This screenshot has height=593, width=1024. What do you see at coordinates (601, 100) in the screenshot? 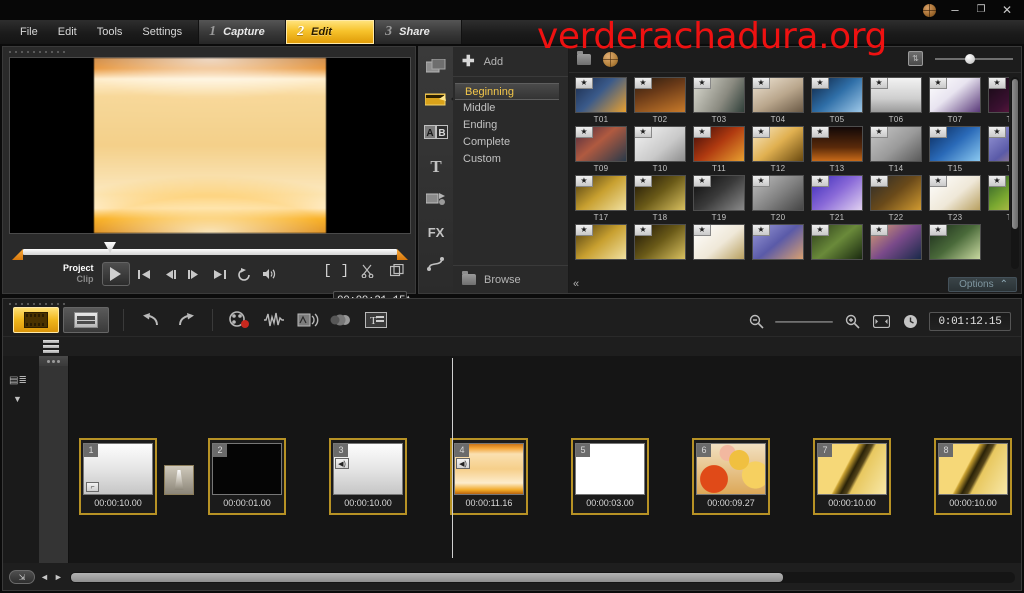
I see `template-item: ★ T01` at bounding box center [601, 100].